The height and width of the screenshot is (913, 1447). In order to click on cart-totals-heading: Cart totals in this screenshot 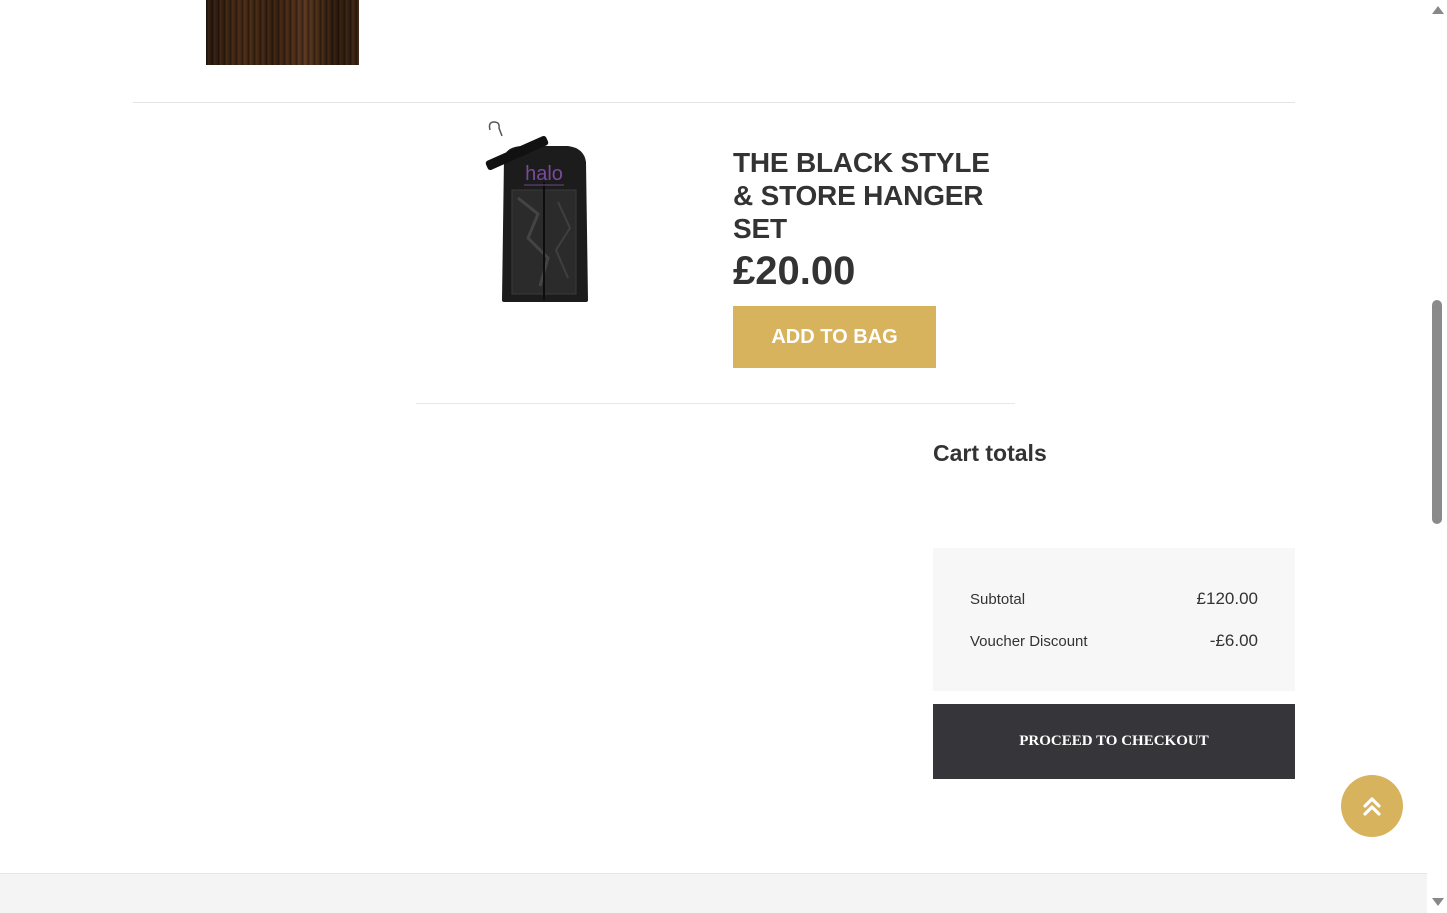, I will do `click(990, 453)`.